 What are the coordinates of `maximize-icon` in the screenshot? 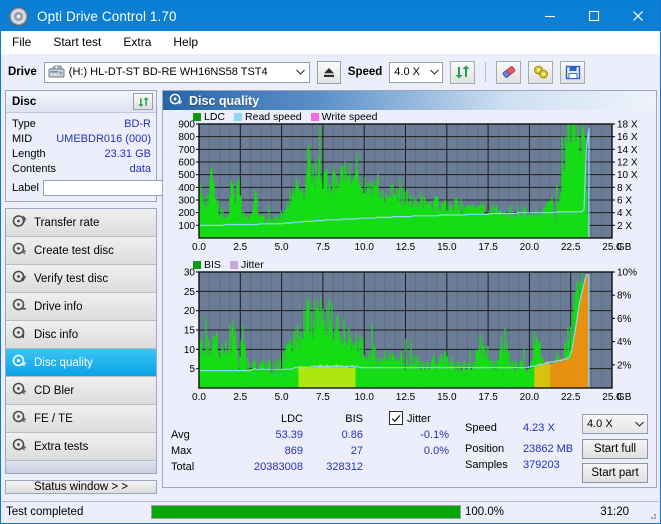 It's located at (594, 16).